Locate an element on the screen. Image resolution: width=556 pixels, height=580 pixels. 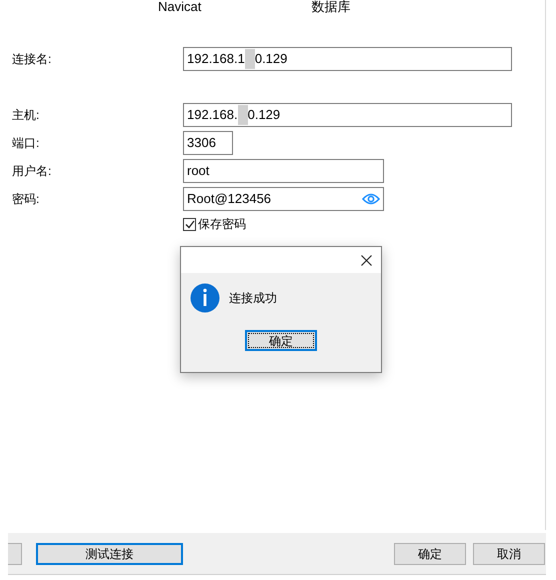
confirm-button: 确定 is located at coordinates (281, 340).